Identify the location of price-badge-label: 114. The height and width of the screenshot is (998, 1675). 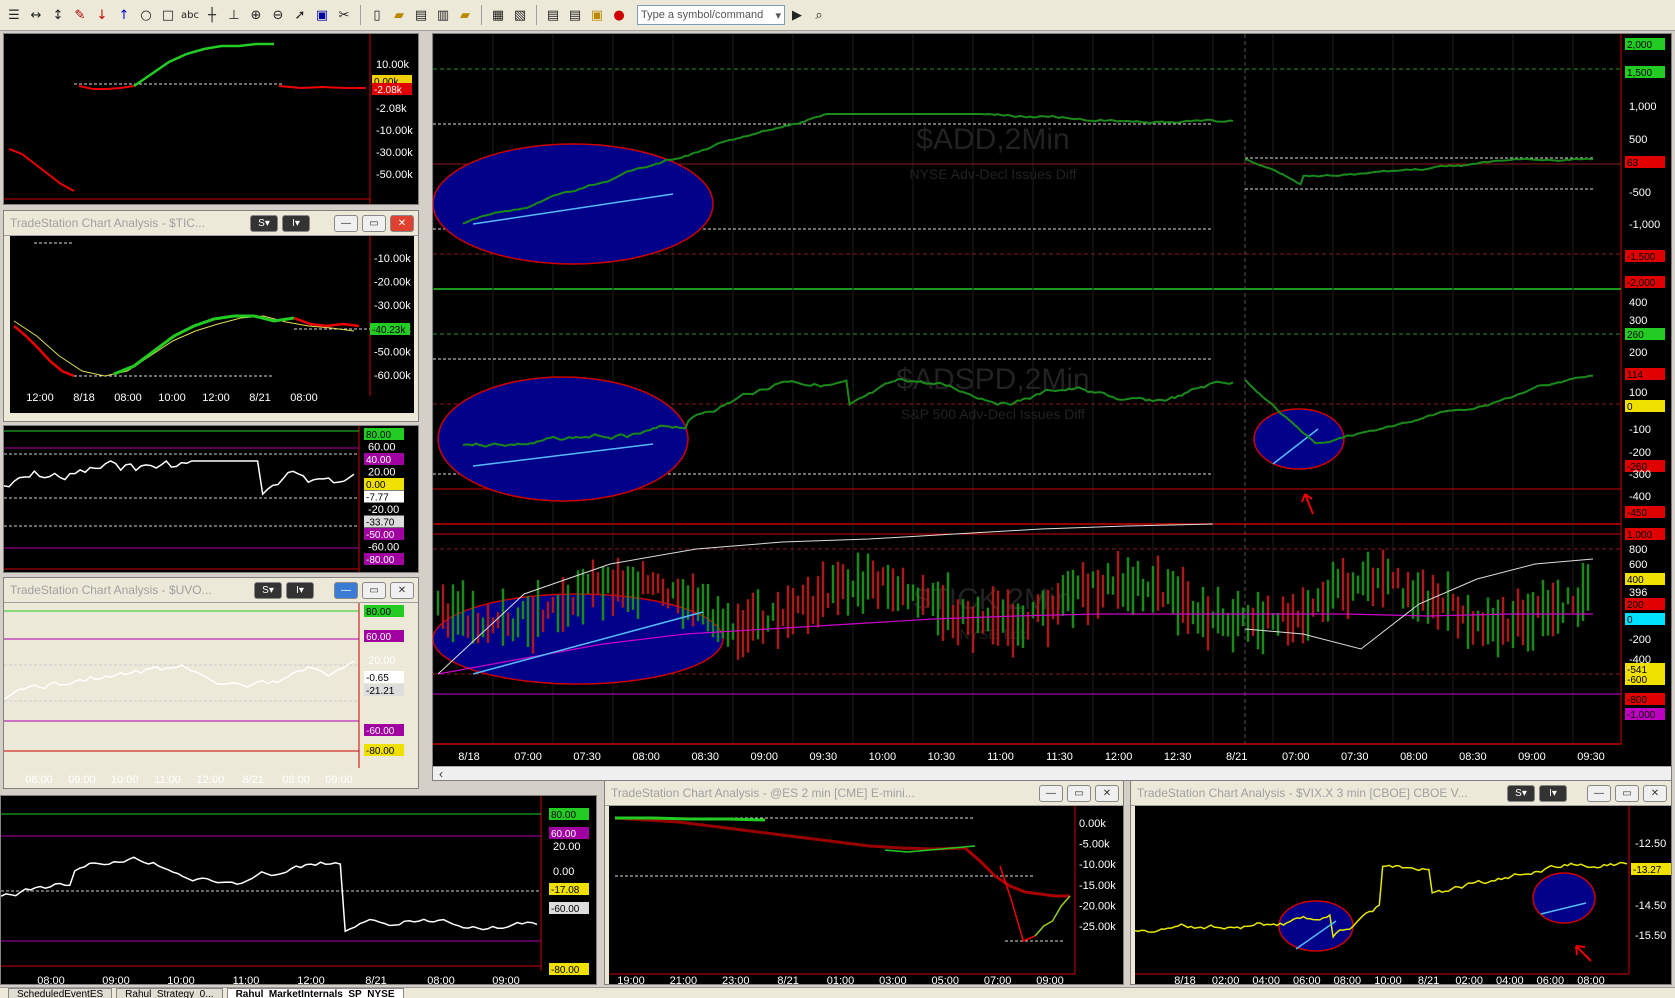
(1635, 375).